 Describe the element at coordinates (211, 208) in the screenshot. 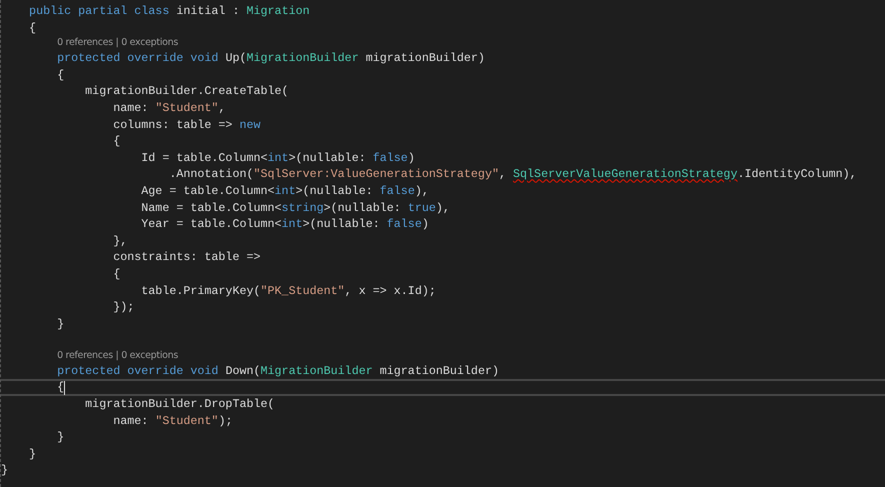

I see `code-token: Name = table.Column<` at that location.